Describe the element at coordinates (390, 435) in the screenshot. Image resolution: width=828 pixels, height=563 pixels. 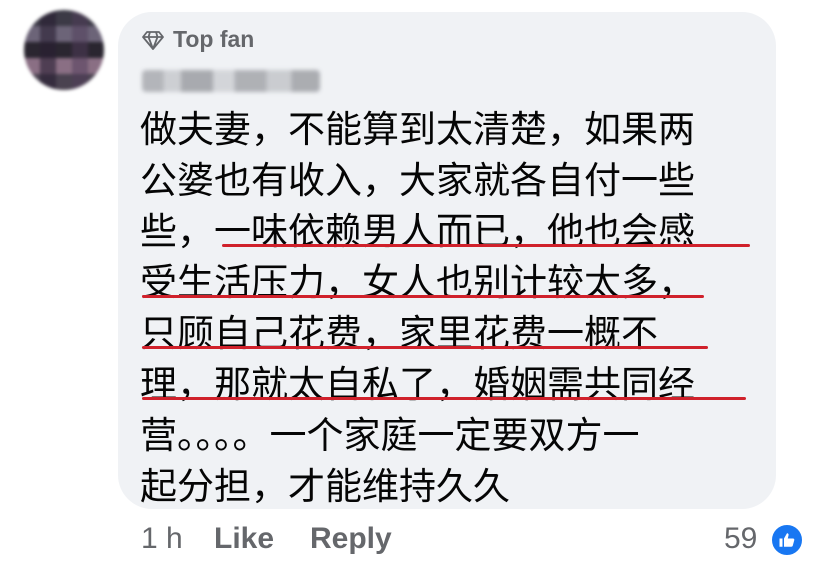
I see `comment-line: 营。。。。一个家庭一定要双方一` at that location.